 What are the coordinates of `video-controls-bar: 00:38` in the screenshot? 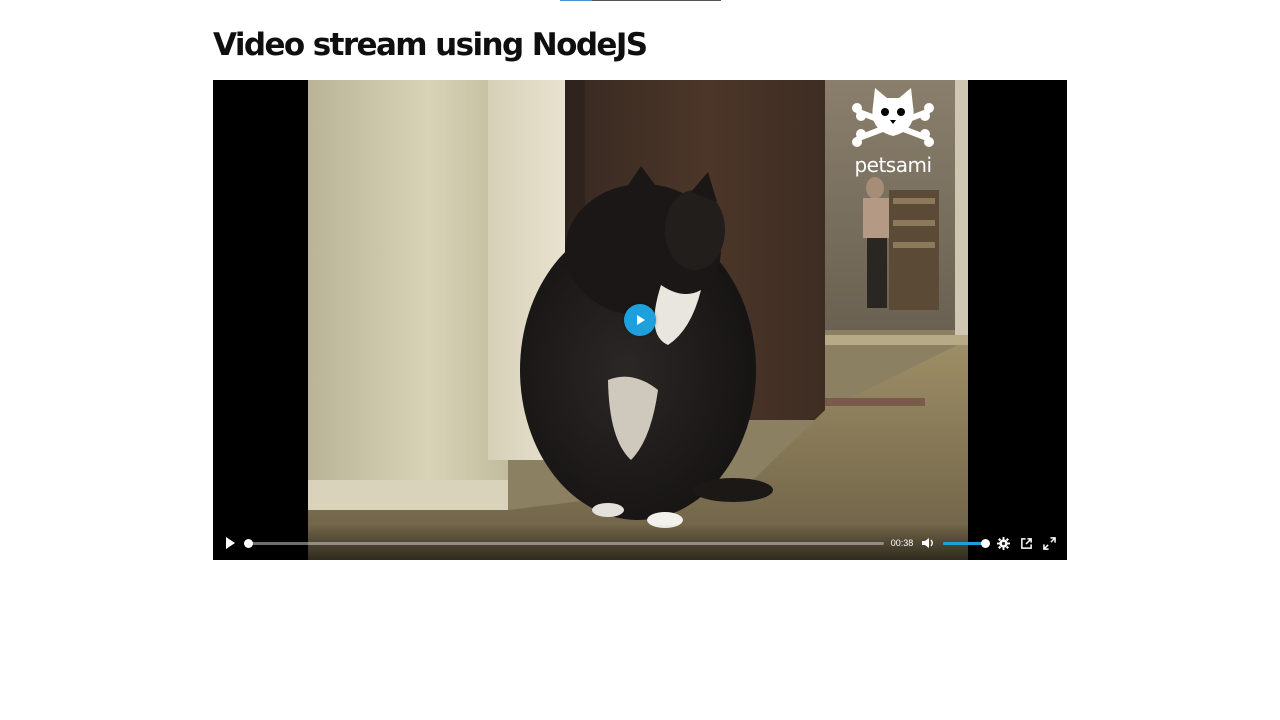 It's located at (640, 542).